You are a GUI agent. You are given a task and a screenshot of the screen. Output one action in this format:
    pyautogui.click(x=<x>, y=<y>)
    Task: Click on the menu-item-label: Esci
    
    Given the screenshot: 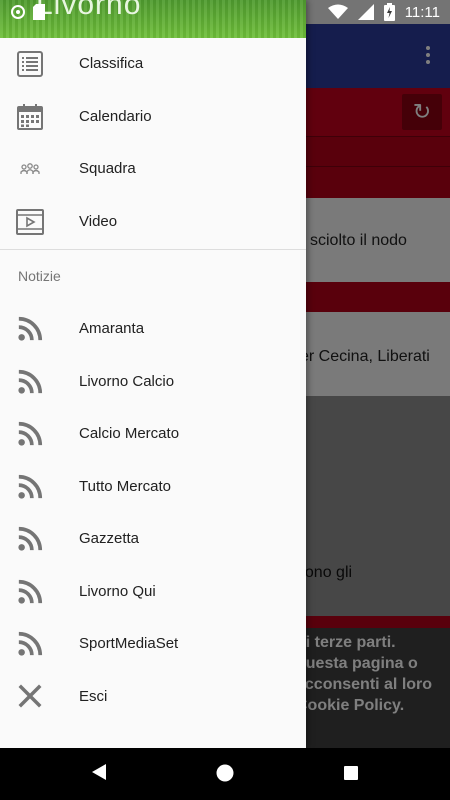 What is the action you would take?
    pyautogui.click(x=93, y=696)
    